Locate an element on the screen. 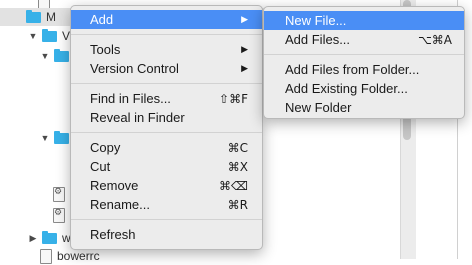  menu-item-shortcut: ⌘R is located at coordinates (237, 204).